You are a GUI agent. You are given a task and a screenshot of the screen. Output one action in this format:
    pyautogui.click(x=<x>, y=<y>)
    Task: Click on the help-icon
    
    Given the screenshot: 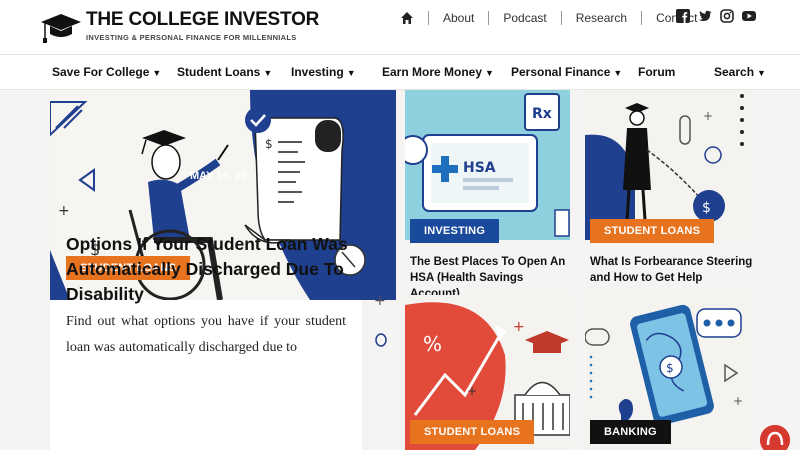 What is the action you would take?
    pyautogui.click(x=775, y=437)
    